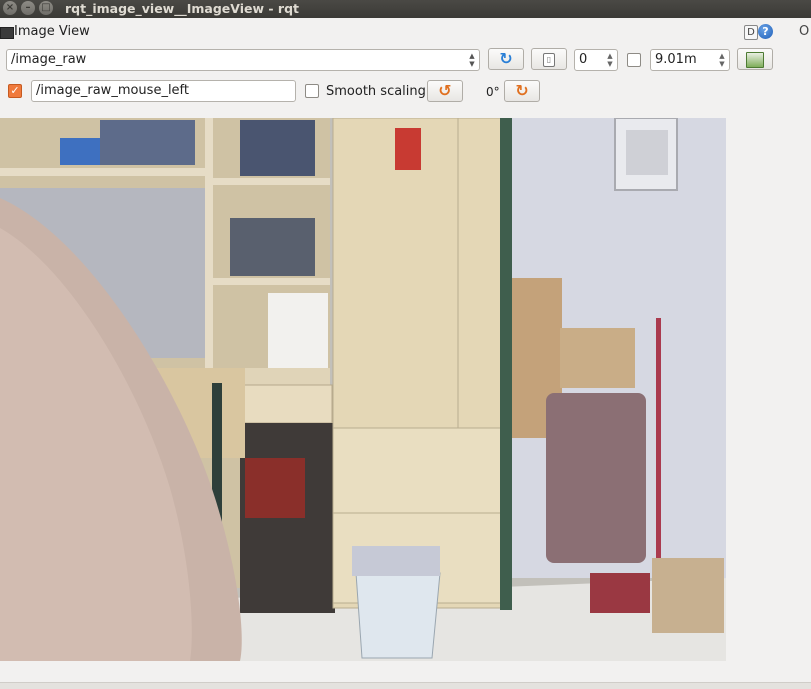 Image resolution: width=811 pixels, height=689 pixels. What do you see at coordinates (7, 33) in the screenshot?
I see `image-view-icon` at bounding box center [7, 33].